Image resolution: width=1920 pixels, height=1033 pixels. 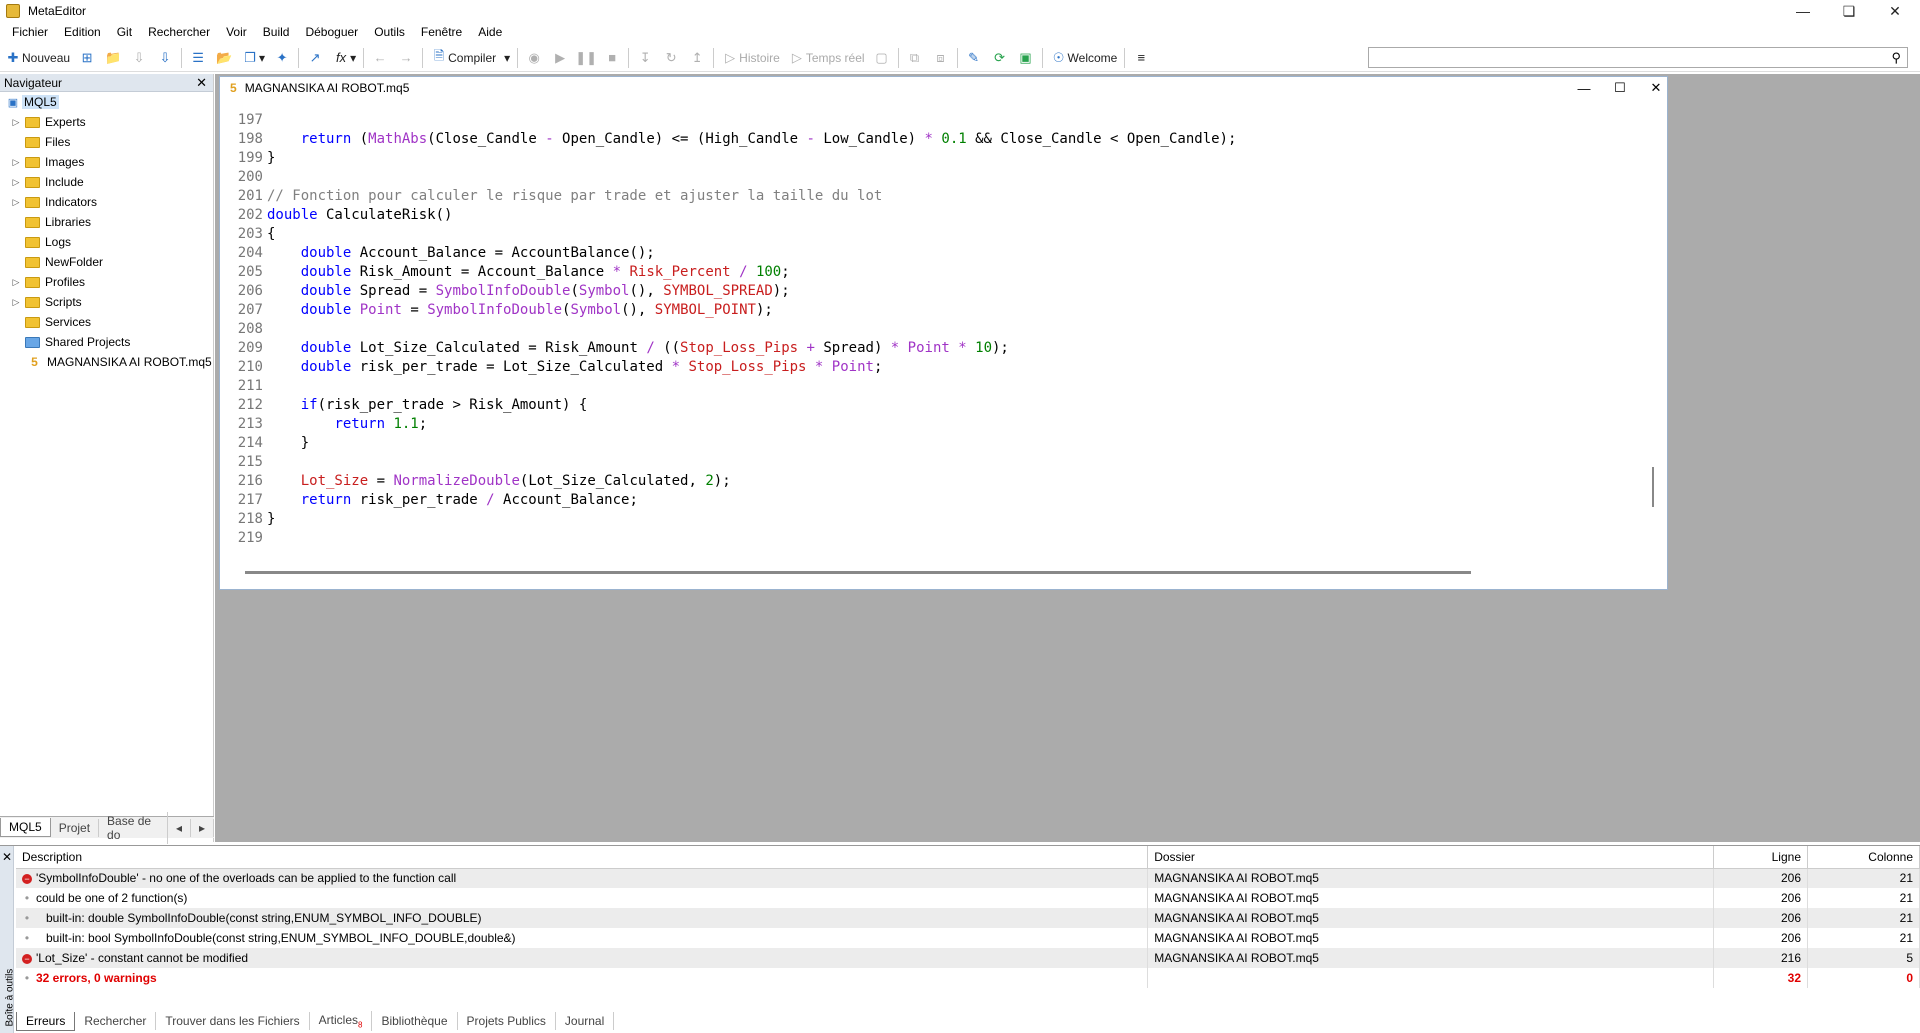 What do you see at coordinates (82, 32) in the screenshot?
I see `menu-edition: Edition` at bounding box center [82, 32].